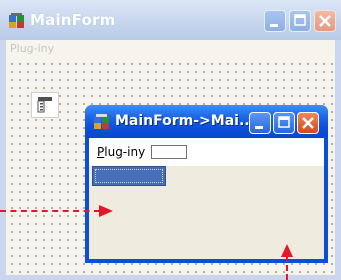 The image size is (341, 280). I want to click on child-menu-item-plugins: Plug-iny, so click(121, 152).